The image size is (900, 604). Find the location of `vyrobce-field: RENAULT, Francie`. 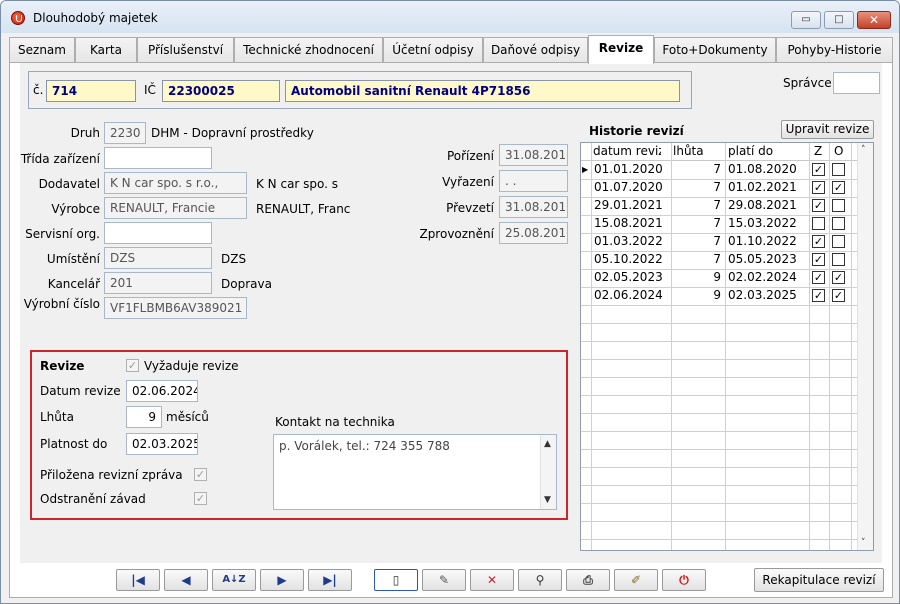

vyrobce-field: RENAULT, Francie is located at coordinates (175, 208).